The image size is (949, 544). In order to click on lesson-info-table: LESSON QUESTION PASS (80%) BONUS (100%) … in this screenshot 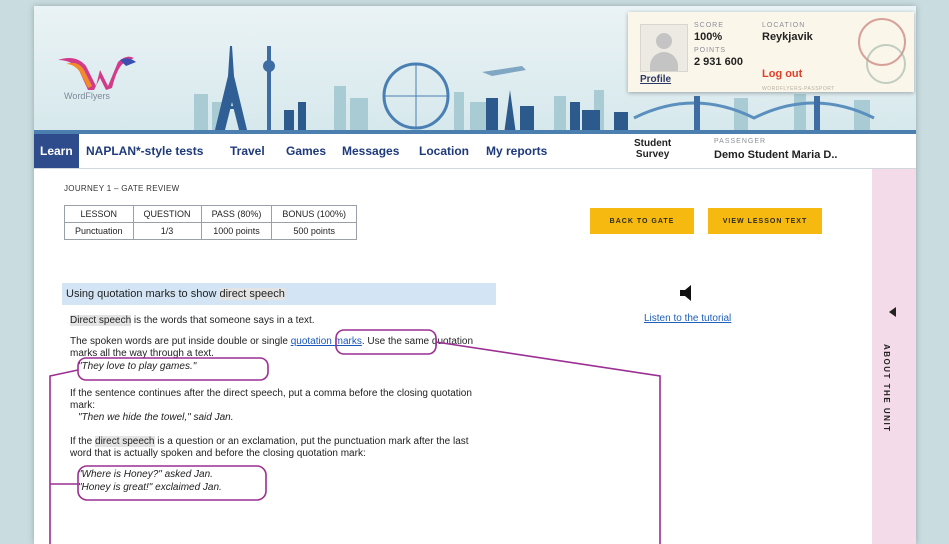, I will do `click(210, 222)`.